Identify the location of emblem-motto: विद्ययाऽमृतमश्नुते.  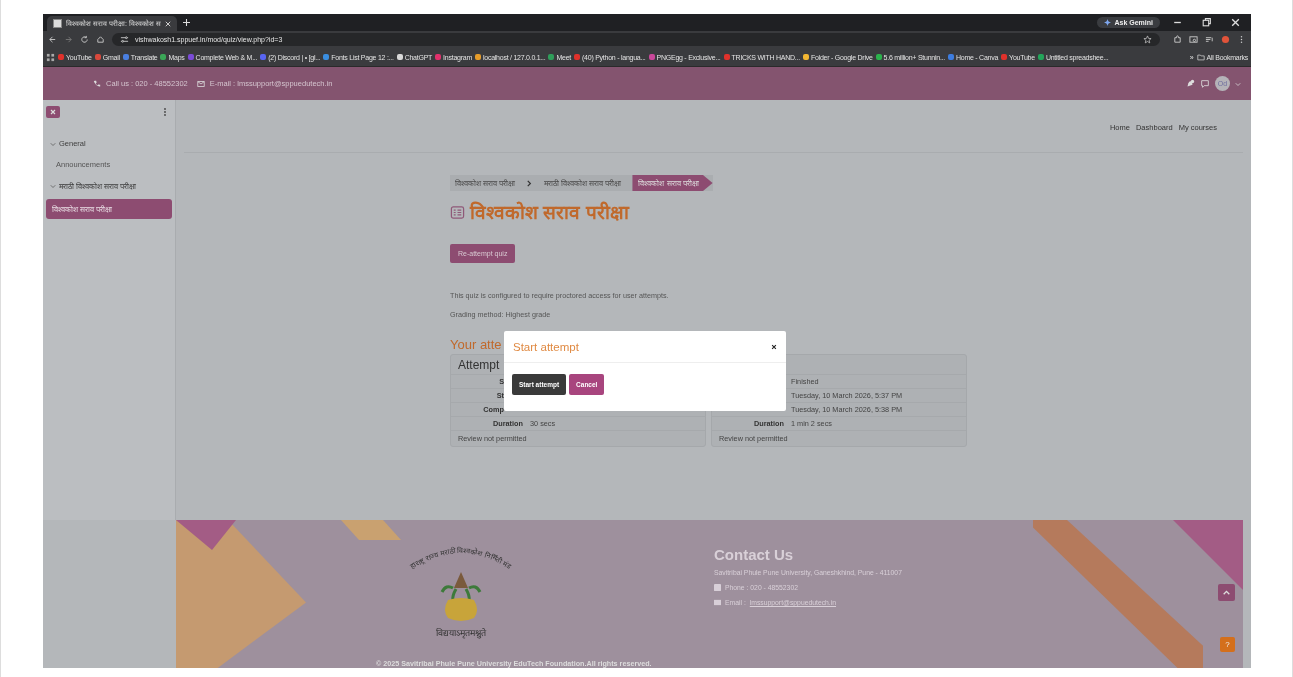
(461, 633).